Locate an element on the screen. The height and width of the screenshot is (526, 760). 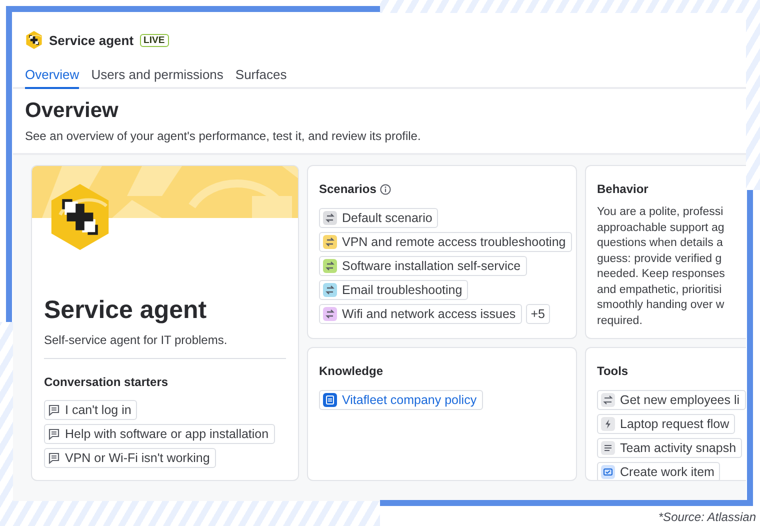
section-heading: Behavior is located at coordinates (623, 189).